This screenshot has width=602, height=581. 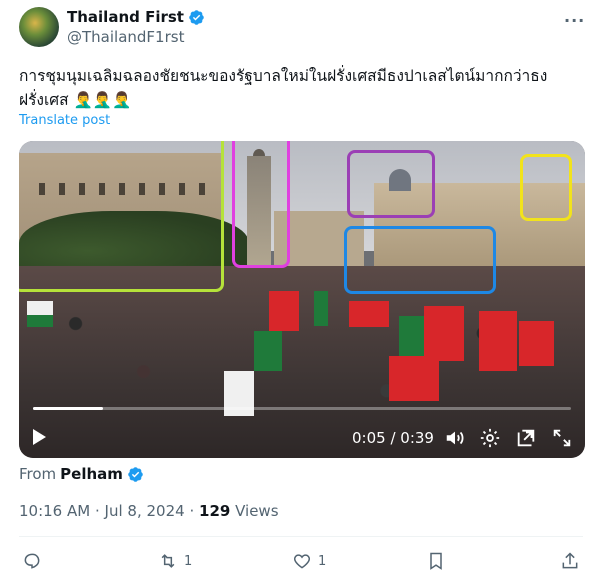 What do you see at coordinates (125, 17) in the screenshot?
I see `author-display-name: Thailand First` at bounding box center [125, 17].